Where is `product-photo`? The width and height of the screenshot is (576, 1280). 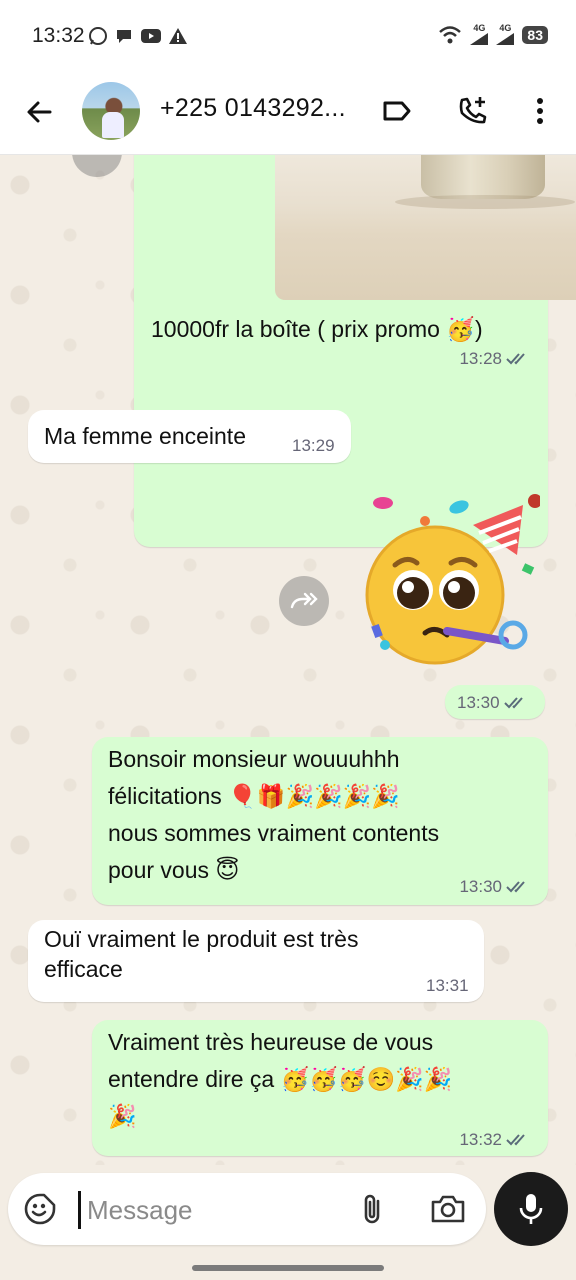
product-photo is located at coordinates (425, 227).